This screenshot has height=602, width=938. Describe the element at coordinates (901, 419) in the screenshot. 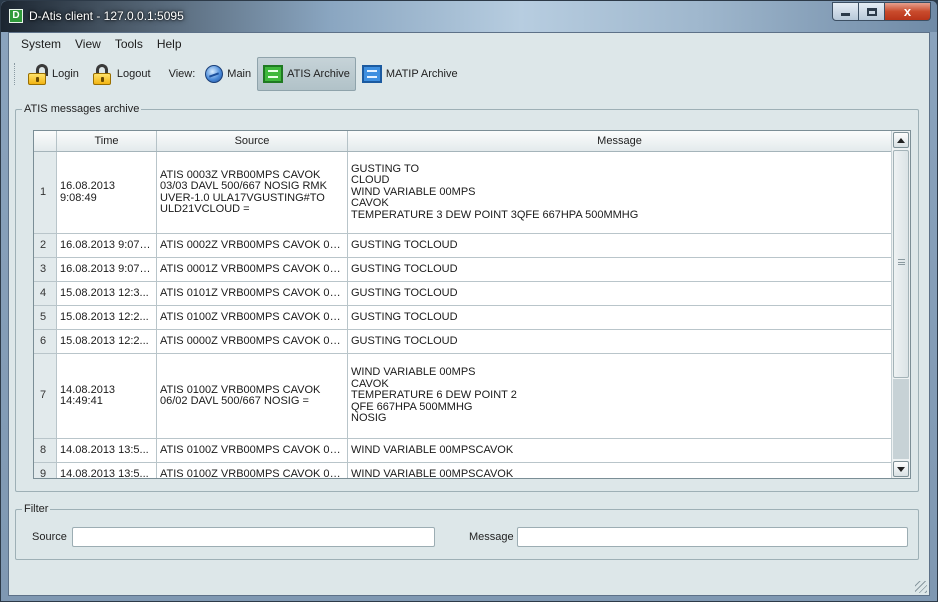

I see `scroll-track` at that location.